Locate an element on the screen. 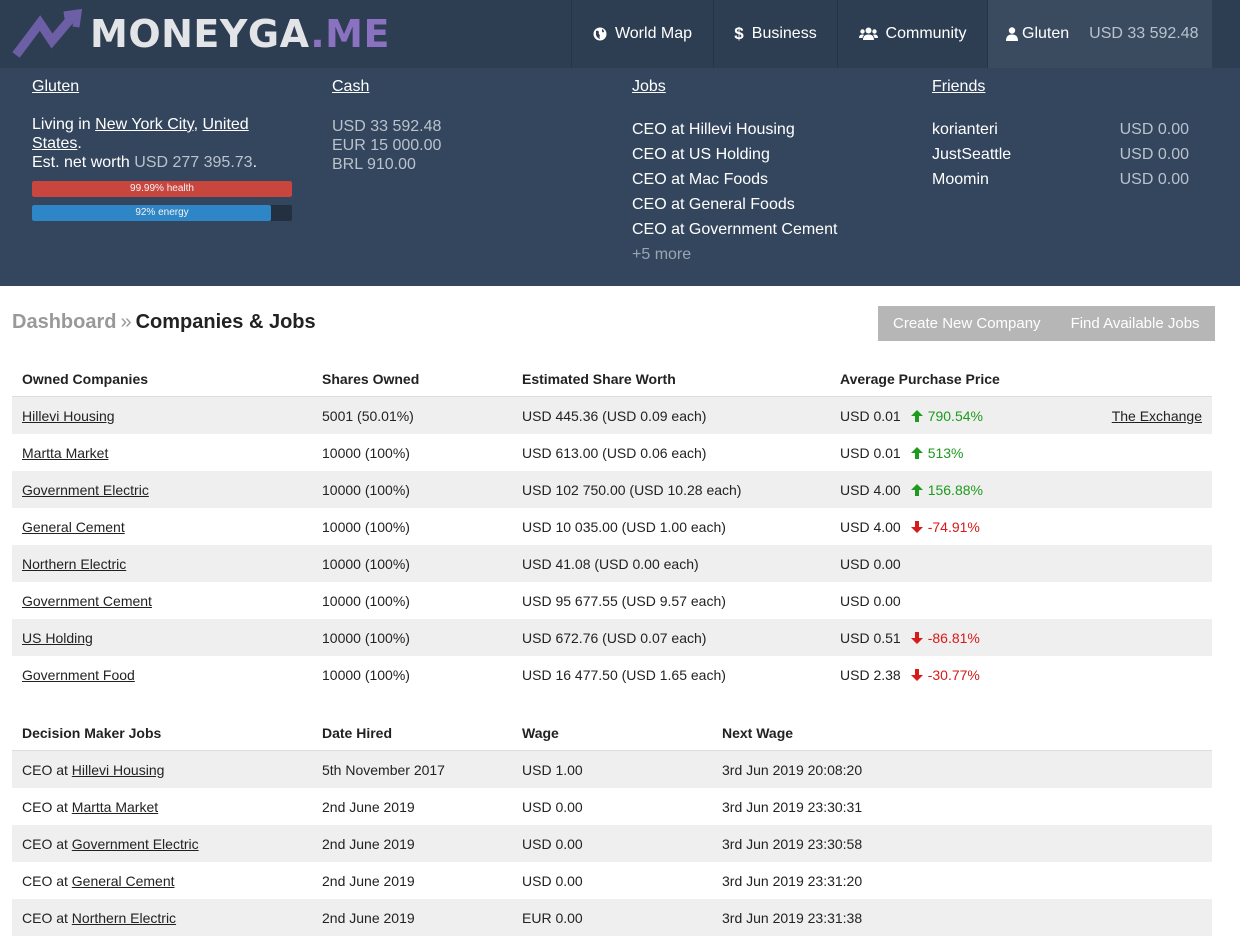 This screenshot has width=1240, height=940. date-hired-cell: 2nd June 2019 is located at coordinates (368, 843).